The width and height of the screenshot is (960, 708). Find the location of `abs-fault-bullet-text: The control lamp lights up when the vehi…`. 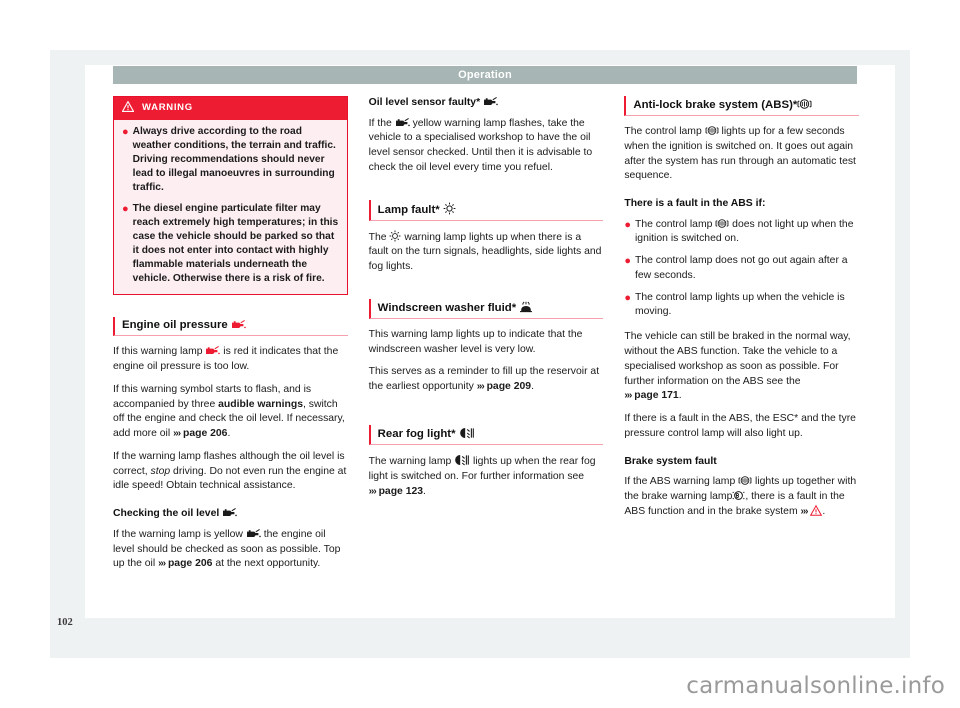

abs-fault-bullet-text: The control lamp lights up when the vehi… is located at coordinates (740, 304).